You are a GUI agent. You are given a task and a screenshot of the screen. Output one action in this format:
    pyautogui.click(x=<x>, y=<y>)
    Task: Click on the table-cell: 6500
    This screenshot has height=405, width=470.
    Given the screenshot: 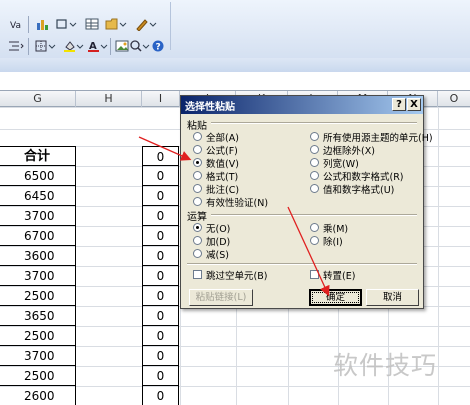 What is the action you would take?
    pyautogui.click(x=38, y=176)
    